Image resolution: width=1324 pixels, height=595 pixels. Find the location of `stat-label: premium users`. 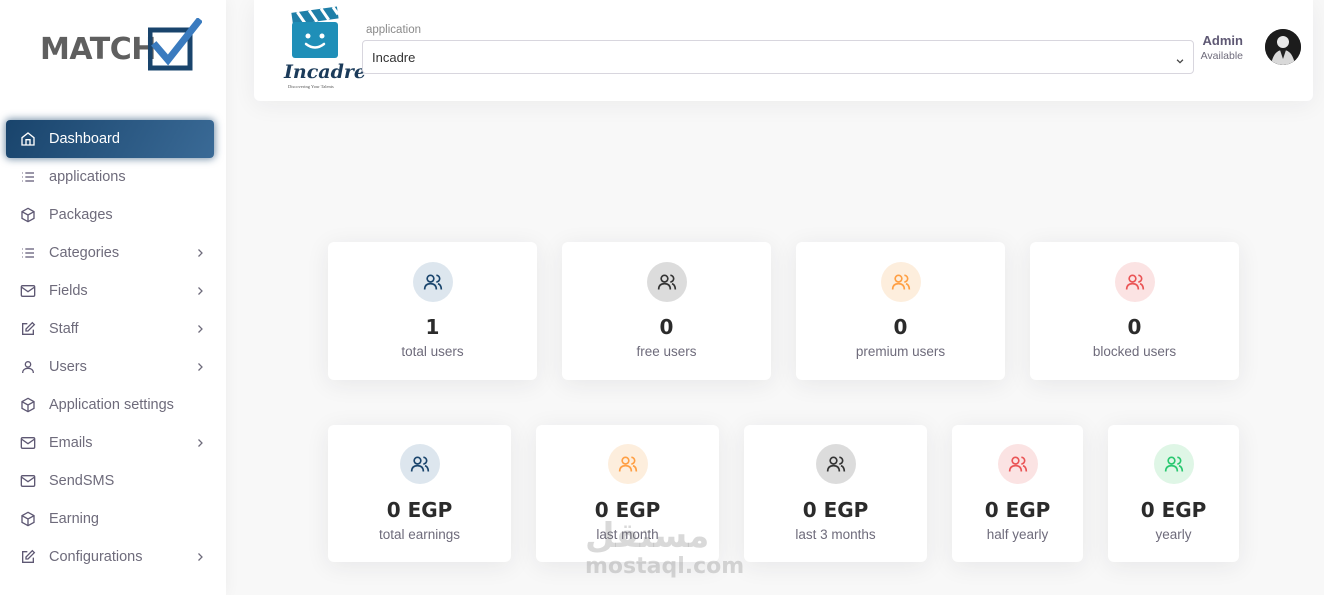

stat-label: premium users is located at coordinates (900, 351).